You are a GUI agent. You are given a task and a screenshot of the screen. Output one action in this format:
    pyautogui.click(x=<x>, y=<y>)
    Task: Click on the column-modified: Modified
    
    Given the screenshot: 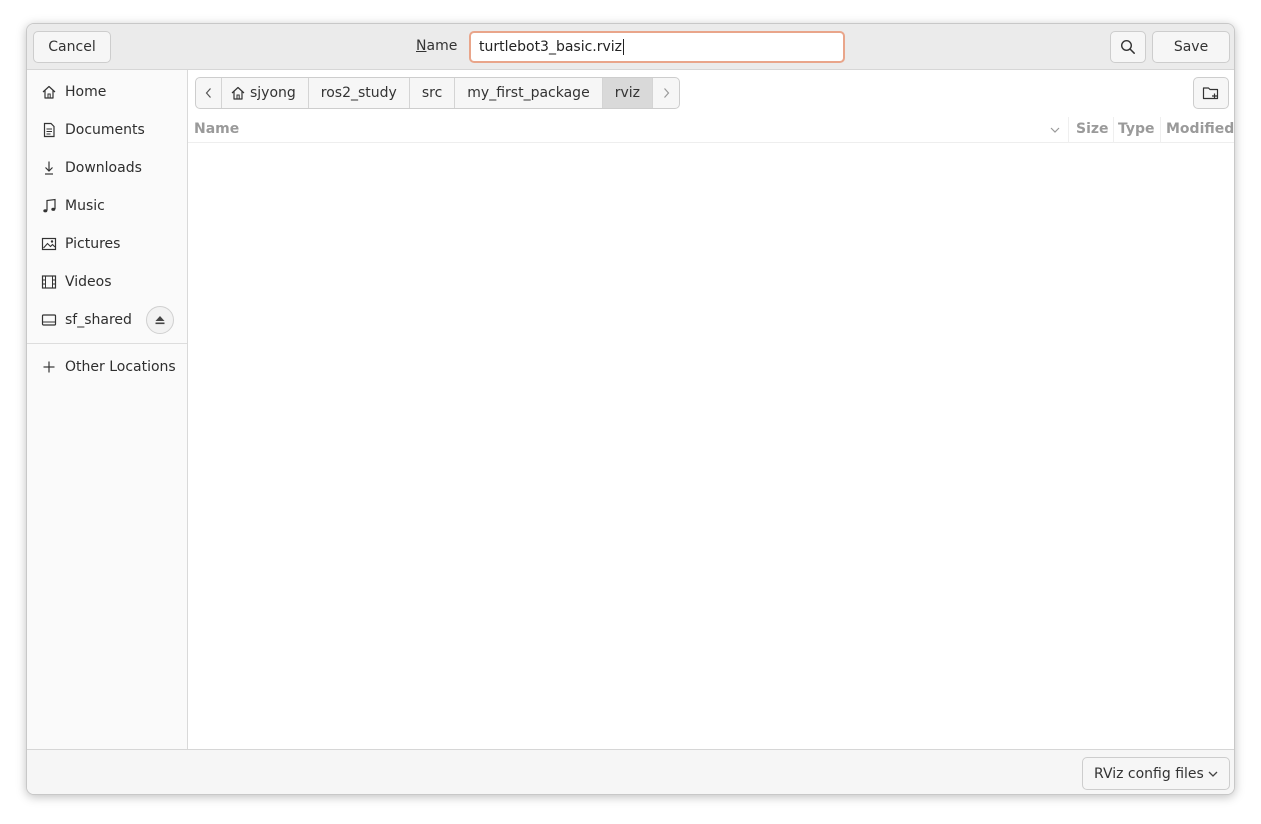 What is the action you would take?
    pyautogui.click(x=1200, y=129)
    